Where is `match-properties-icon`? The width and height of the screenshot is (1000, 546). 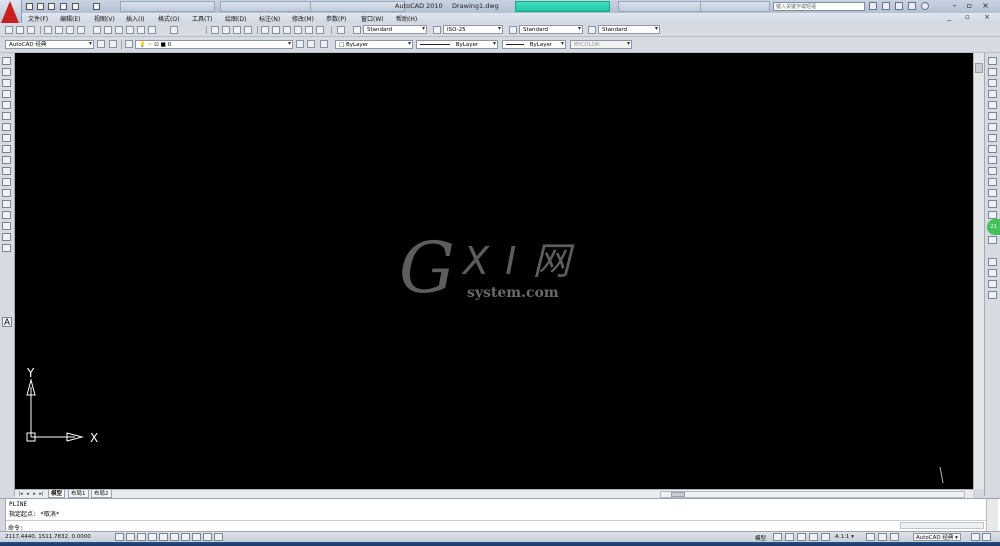 match-properties-icon is located at coordinates (130, 30).